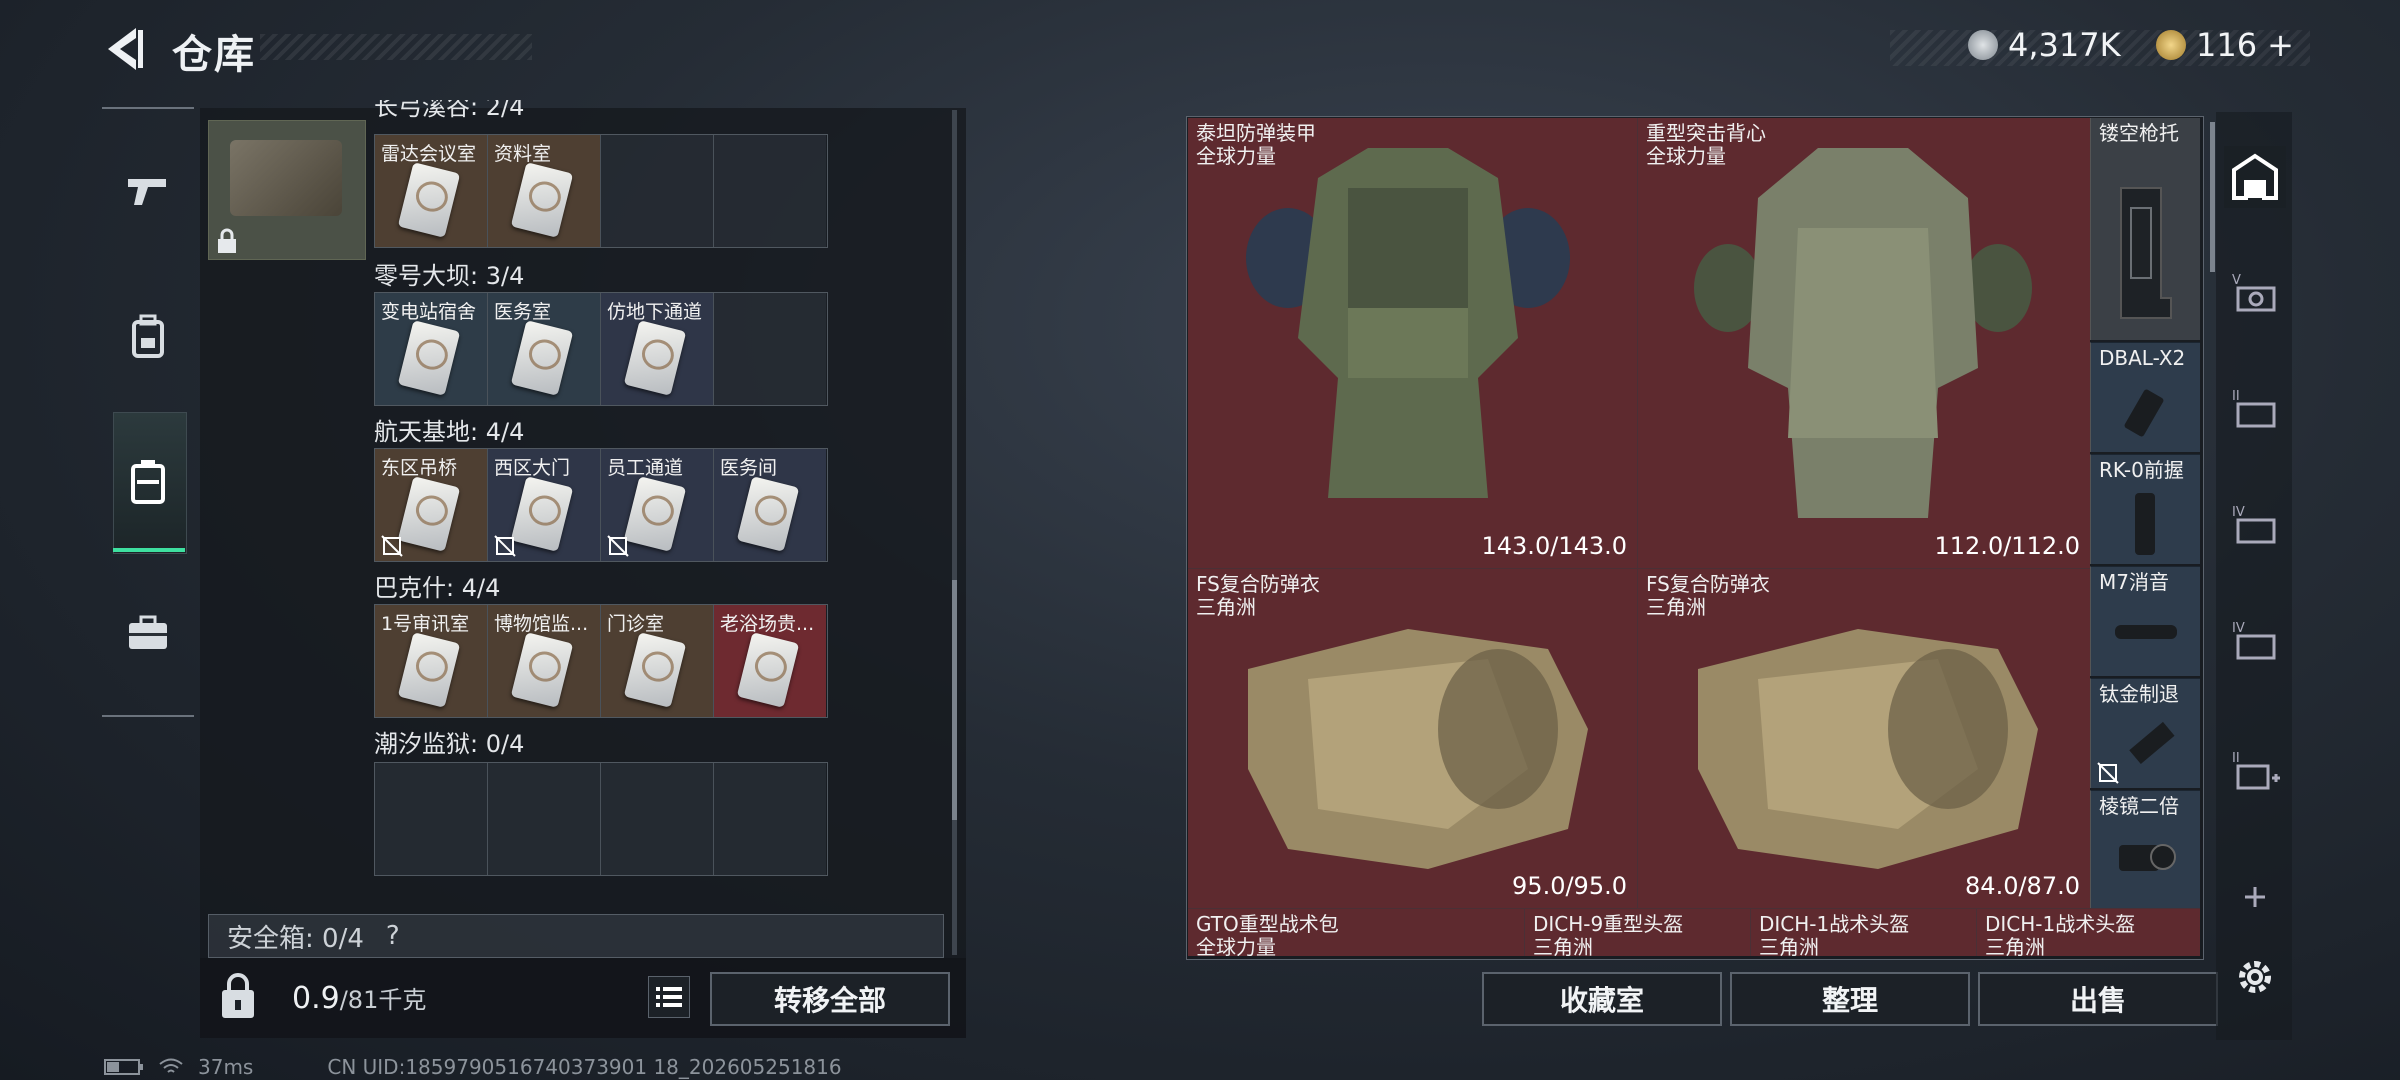 Image resolution: width=2400 pixels, height=1080 pixels. What do you see at coordinates (1418, 749) in the screenshot?
I see `armor-icon` at bounding box center [1418, 749].